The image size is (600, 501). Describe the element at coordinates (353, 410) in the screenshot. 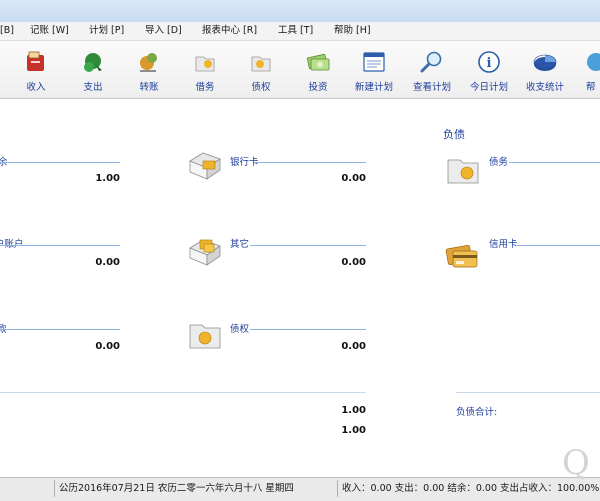

I see `asset-total-amount: 1.00` at that location.